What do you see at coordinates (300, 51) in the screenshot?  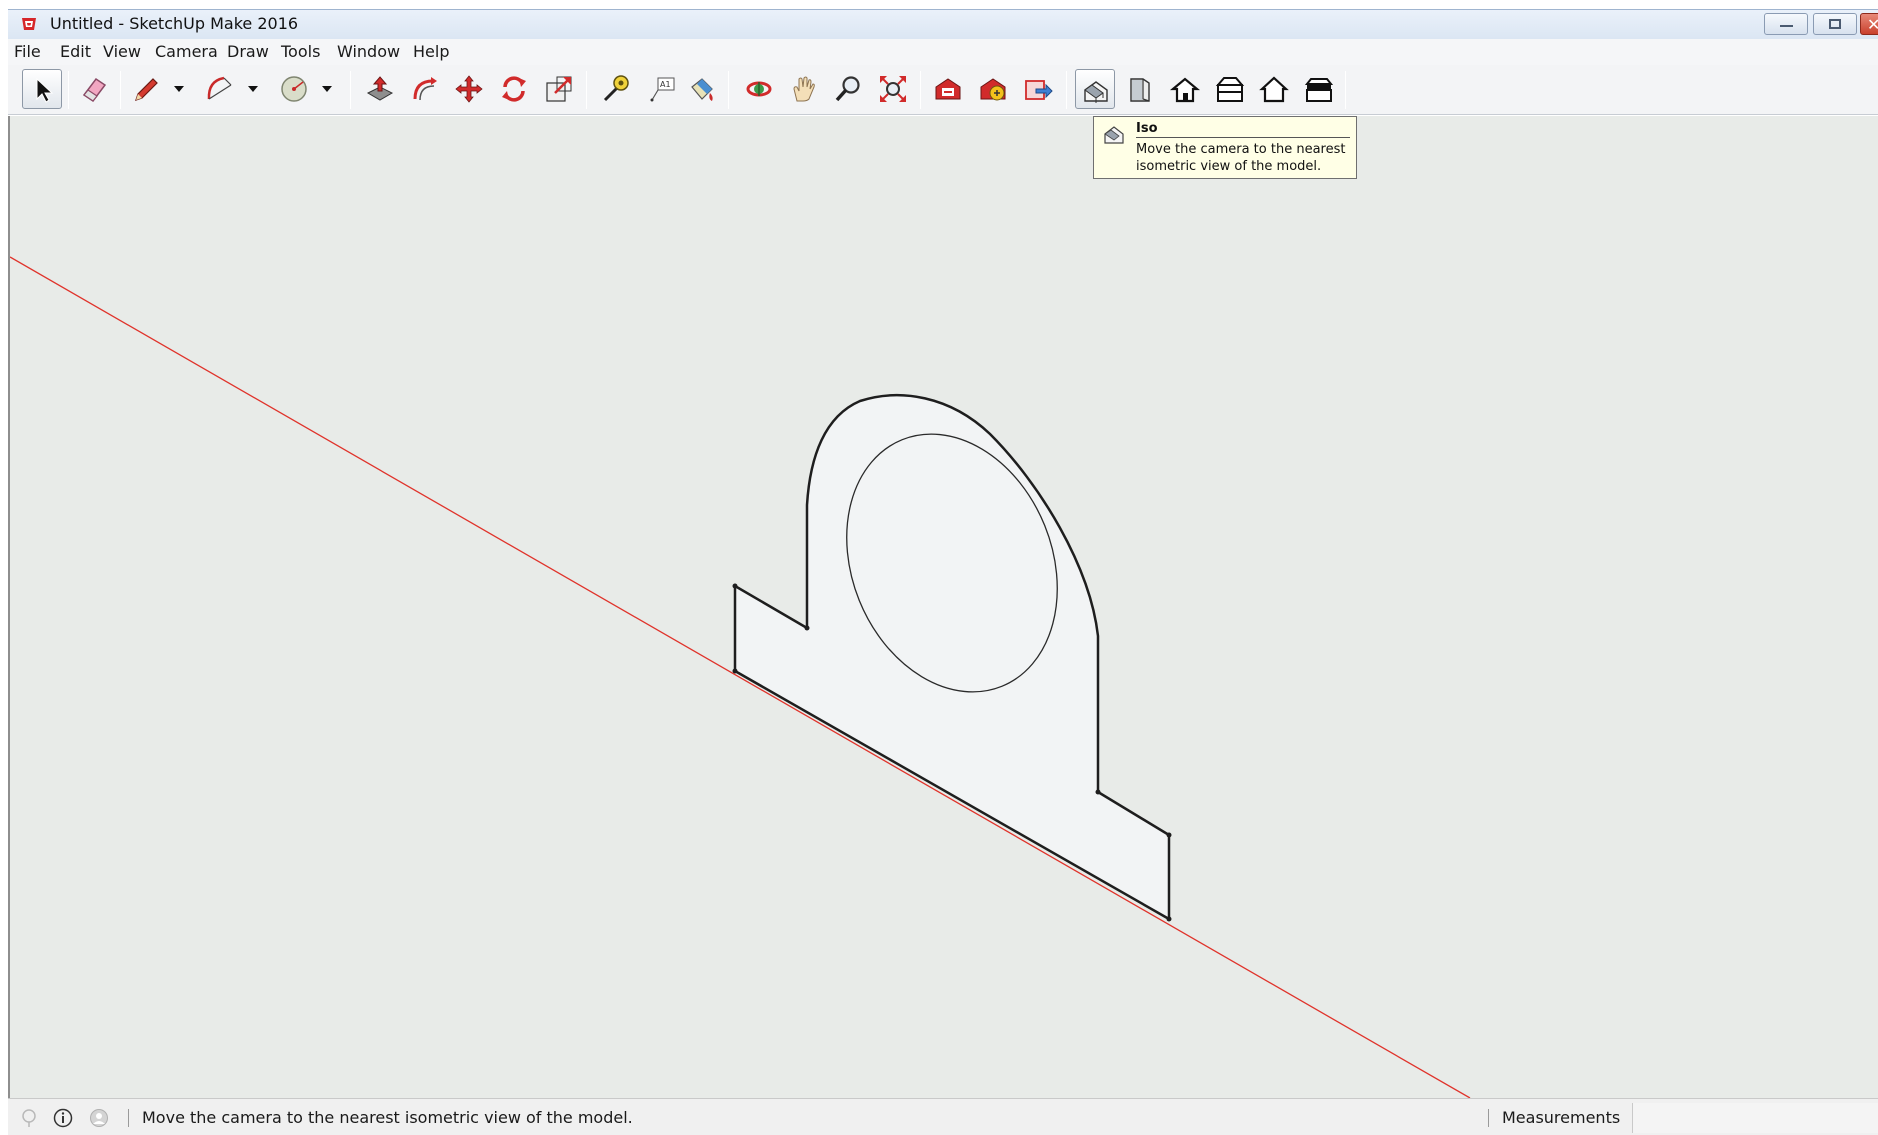 I see `menu-tools: Tools` at bounding box center [300, 51].